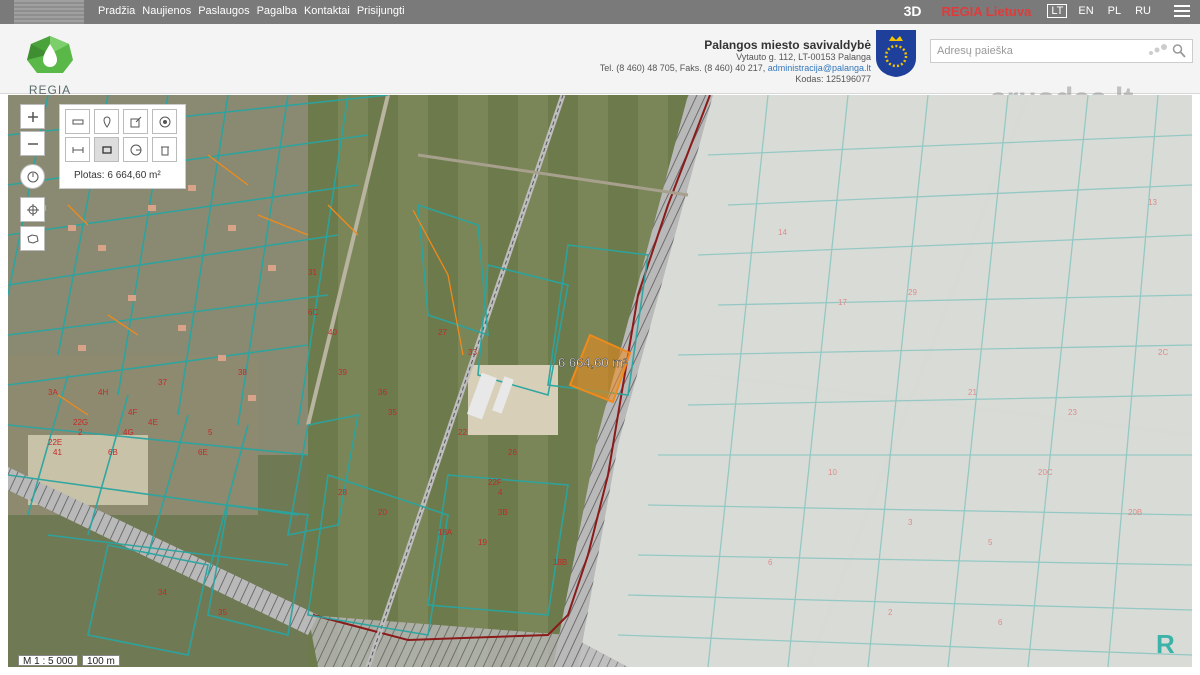 This screenshot has width=1200, height=675. I want to click on clear-measure-button, so click(164, 149).